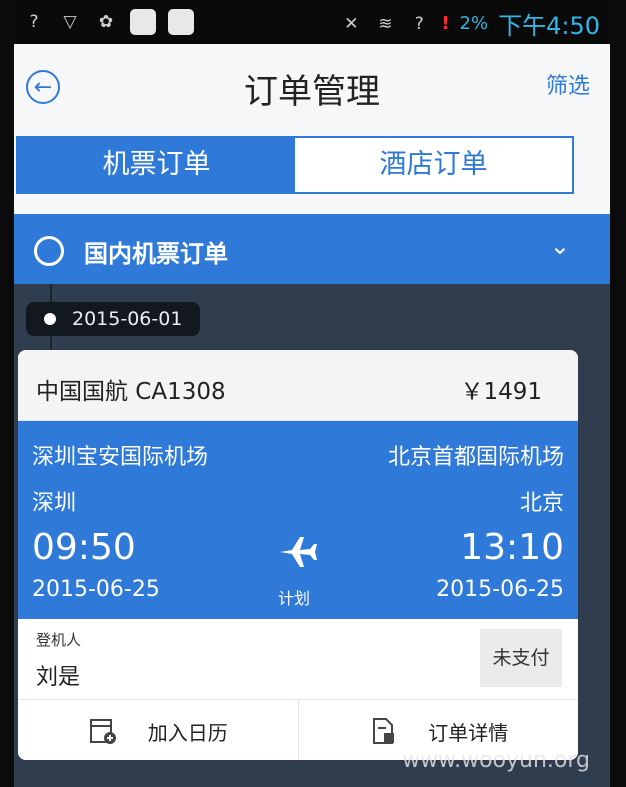 The image size is (626, 787). I want to click on shield-icon: ▽, so click(70, 22).